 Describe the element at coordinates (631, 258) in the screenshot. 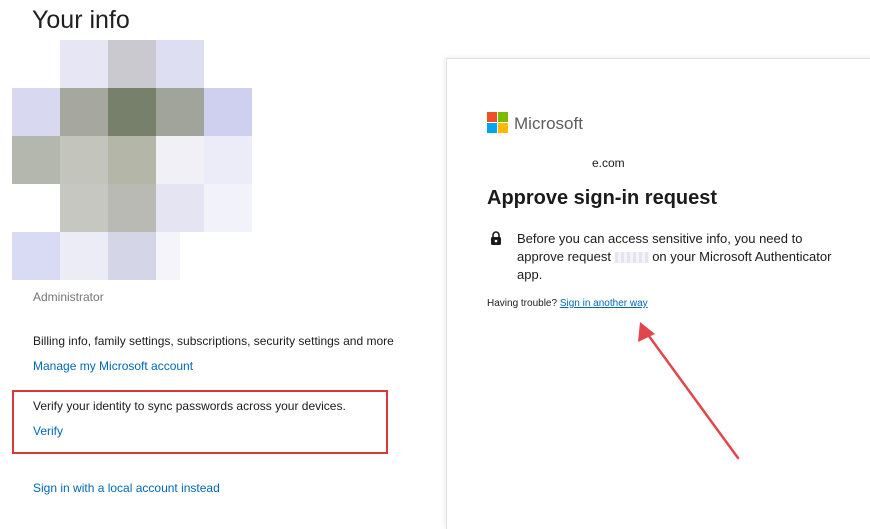

I see `redacted-number` at that location.